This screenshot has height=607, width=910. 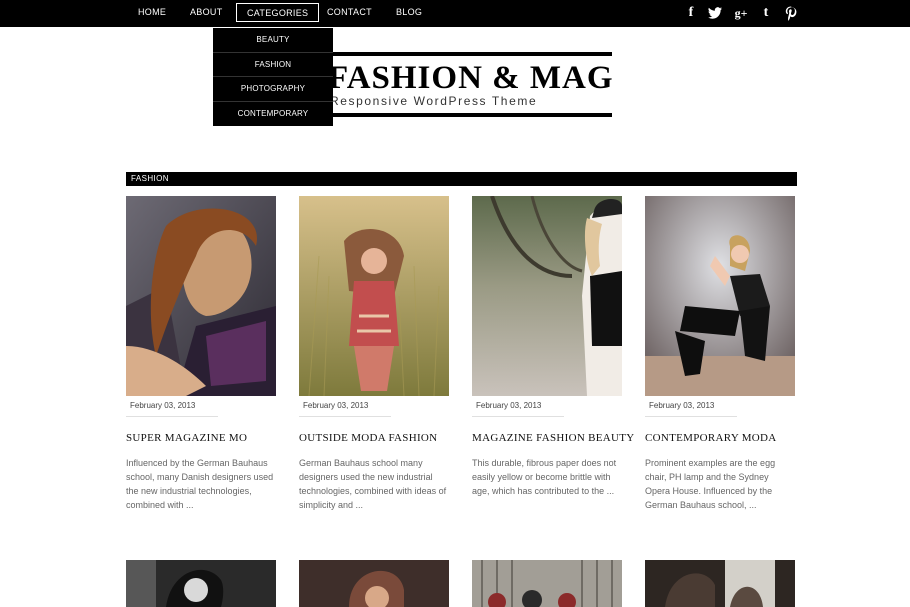 What do you see at coordinates (152, 12) in the screenshot?
I see `nav-item-home: Home` at bounding box center [152, 12].